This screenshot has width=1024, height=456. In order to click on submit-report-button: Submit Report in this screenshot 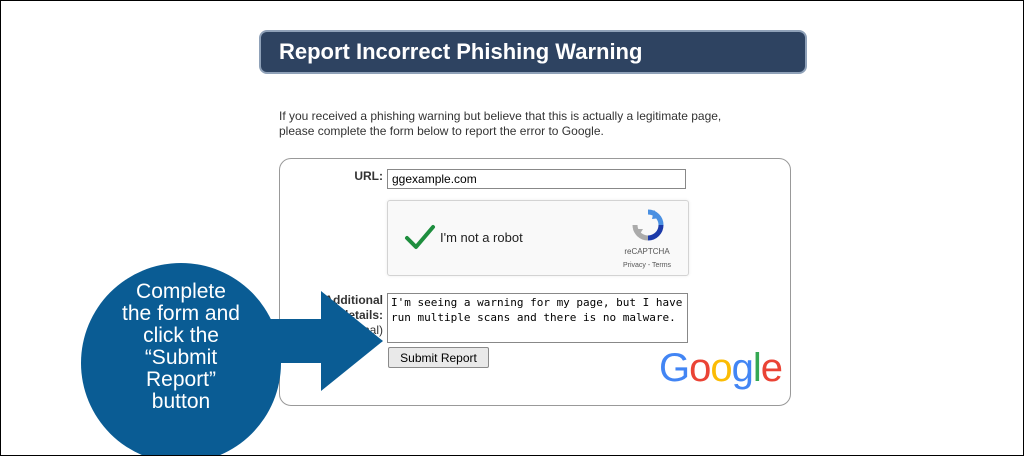, I will do `click(438, 357)`.